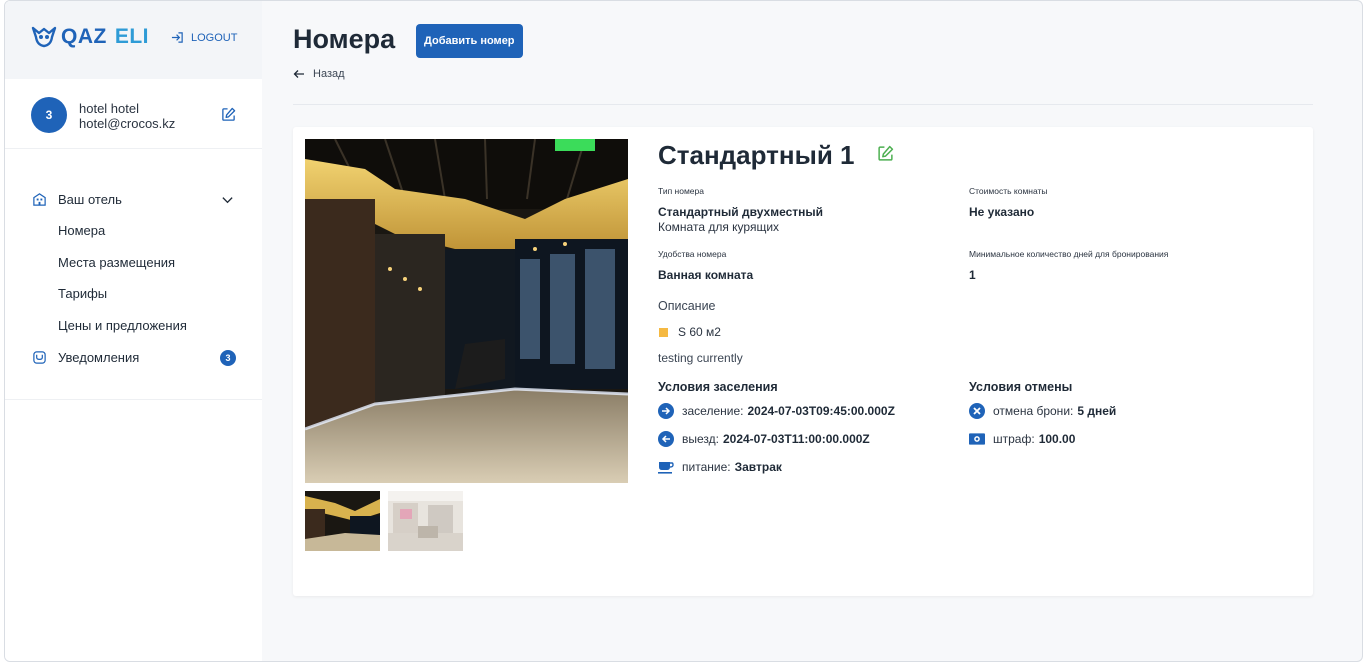 This screenshot has height=664, width=1365. I want to click on sidebar-item-your-hotel: Ваш отель, so click(133, 199).